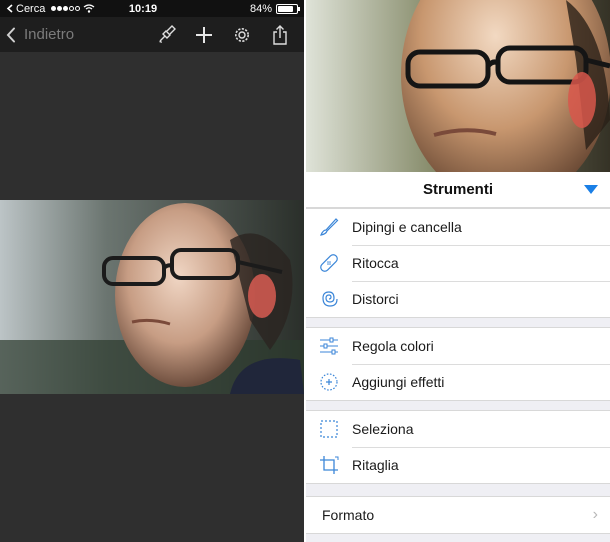 This screenshot has width=610, height=542. Describe the element at coordinates (595, 514) in the screenshot. I see `chevron-right-icon: ›` at that location.